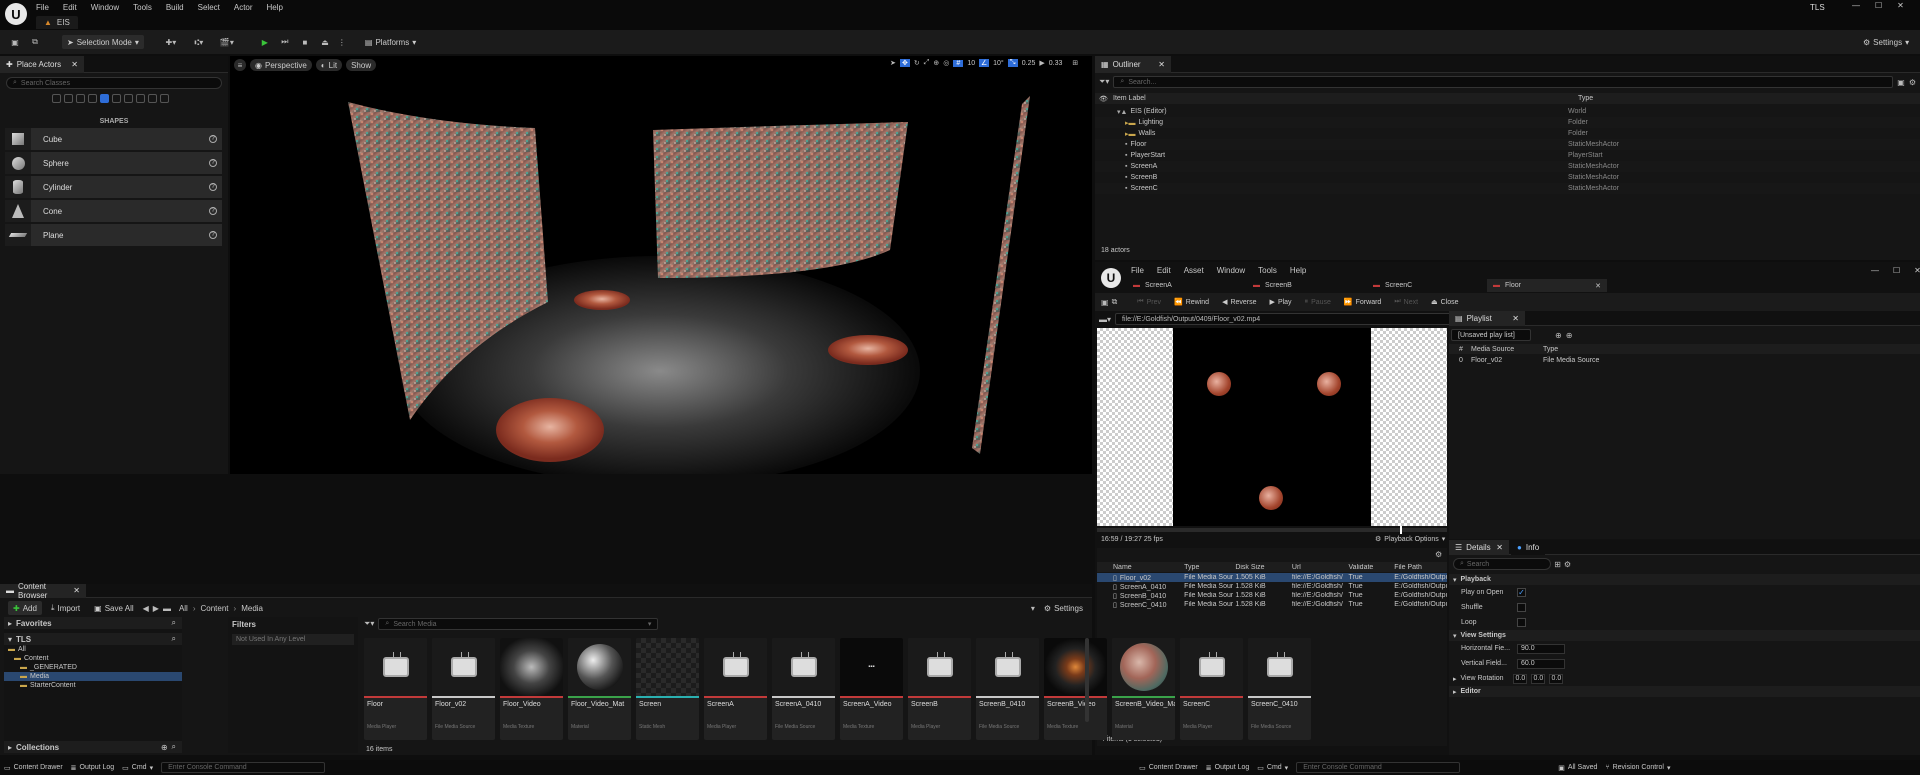 The image size is (1920, 775). What do you see at coordinates (92, 98) in the screenshot?
I see `cinematic-icon` at bounding box center [92, 98].